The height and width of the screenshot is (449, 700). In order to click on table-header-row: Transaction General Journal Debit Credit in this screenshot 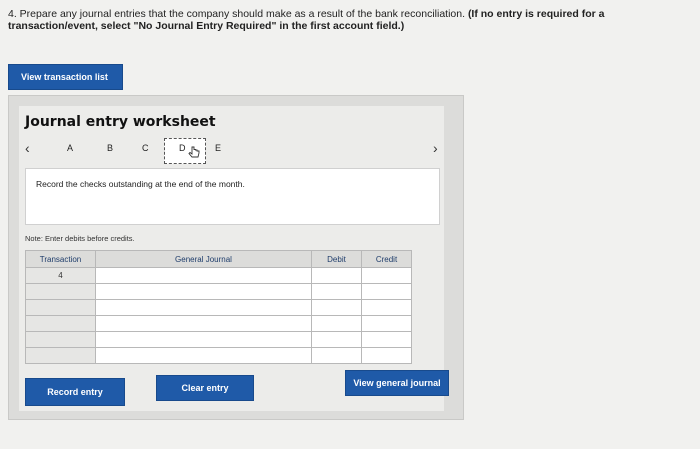, I will do `click(218, 259)`.